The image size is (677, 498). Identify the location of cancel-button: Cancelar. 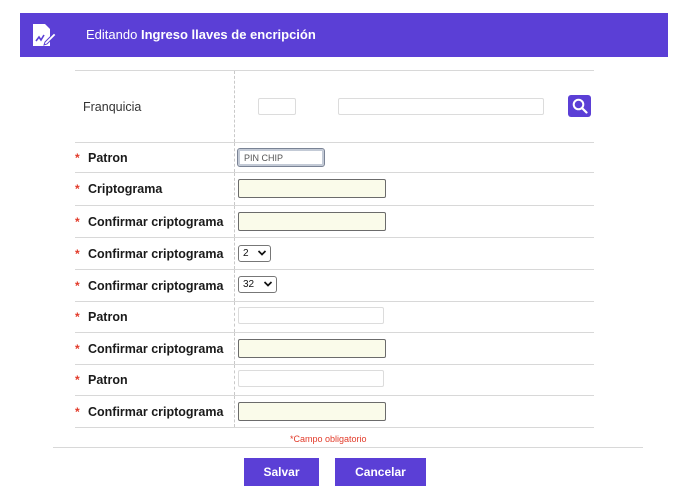
(380, 472).